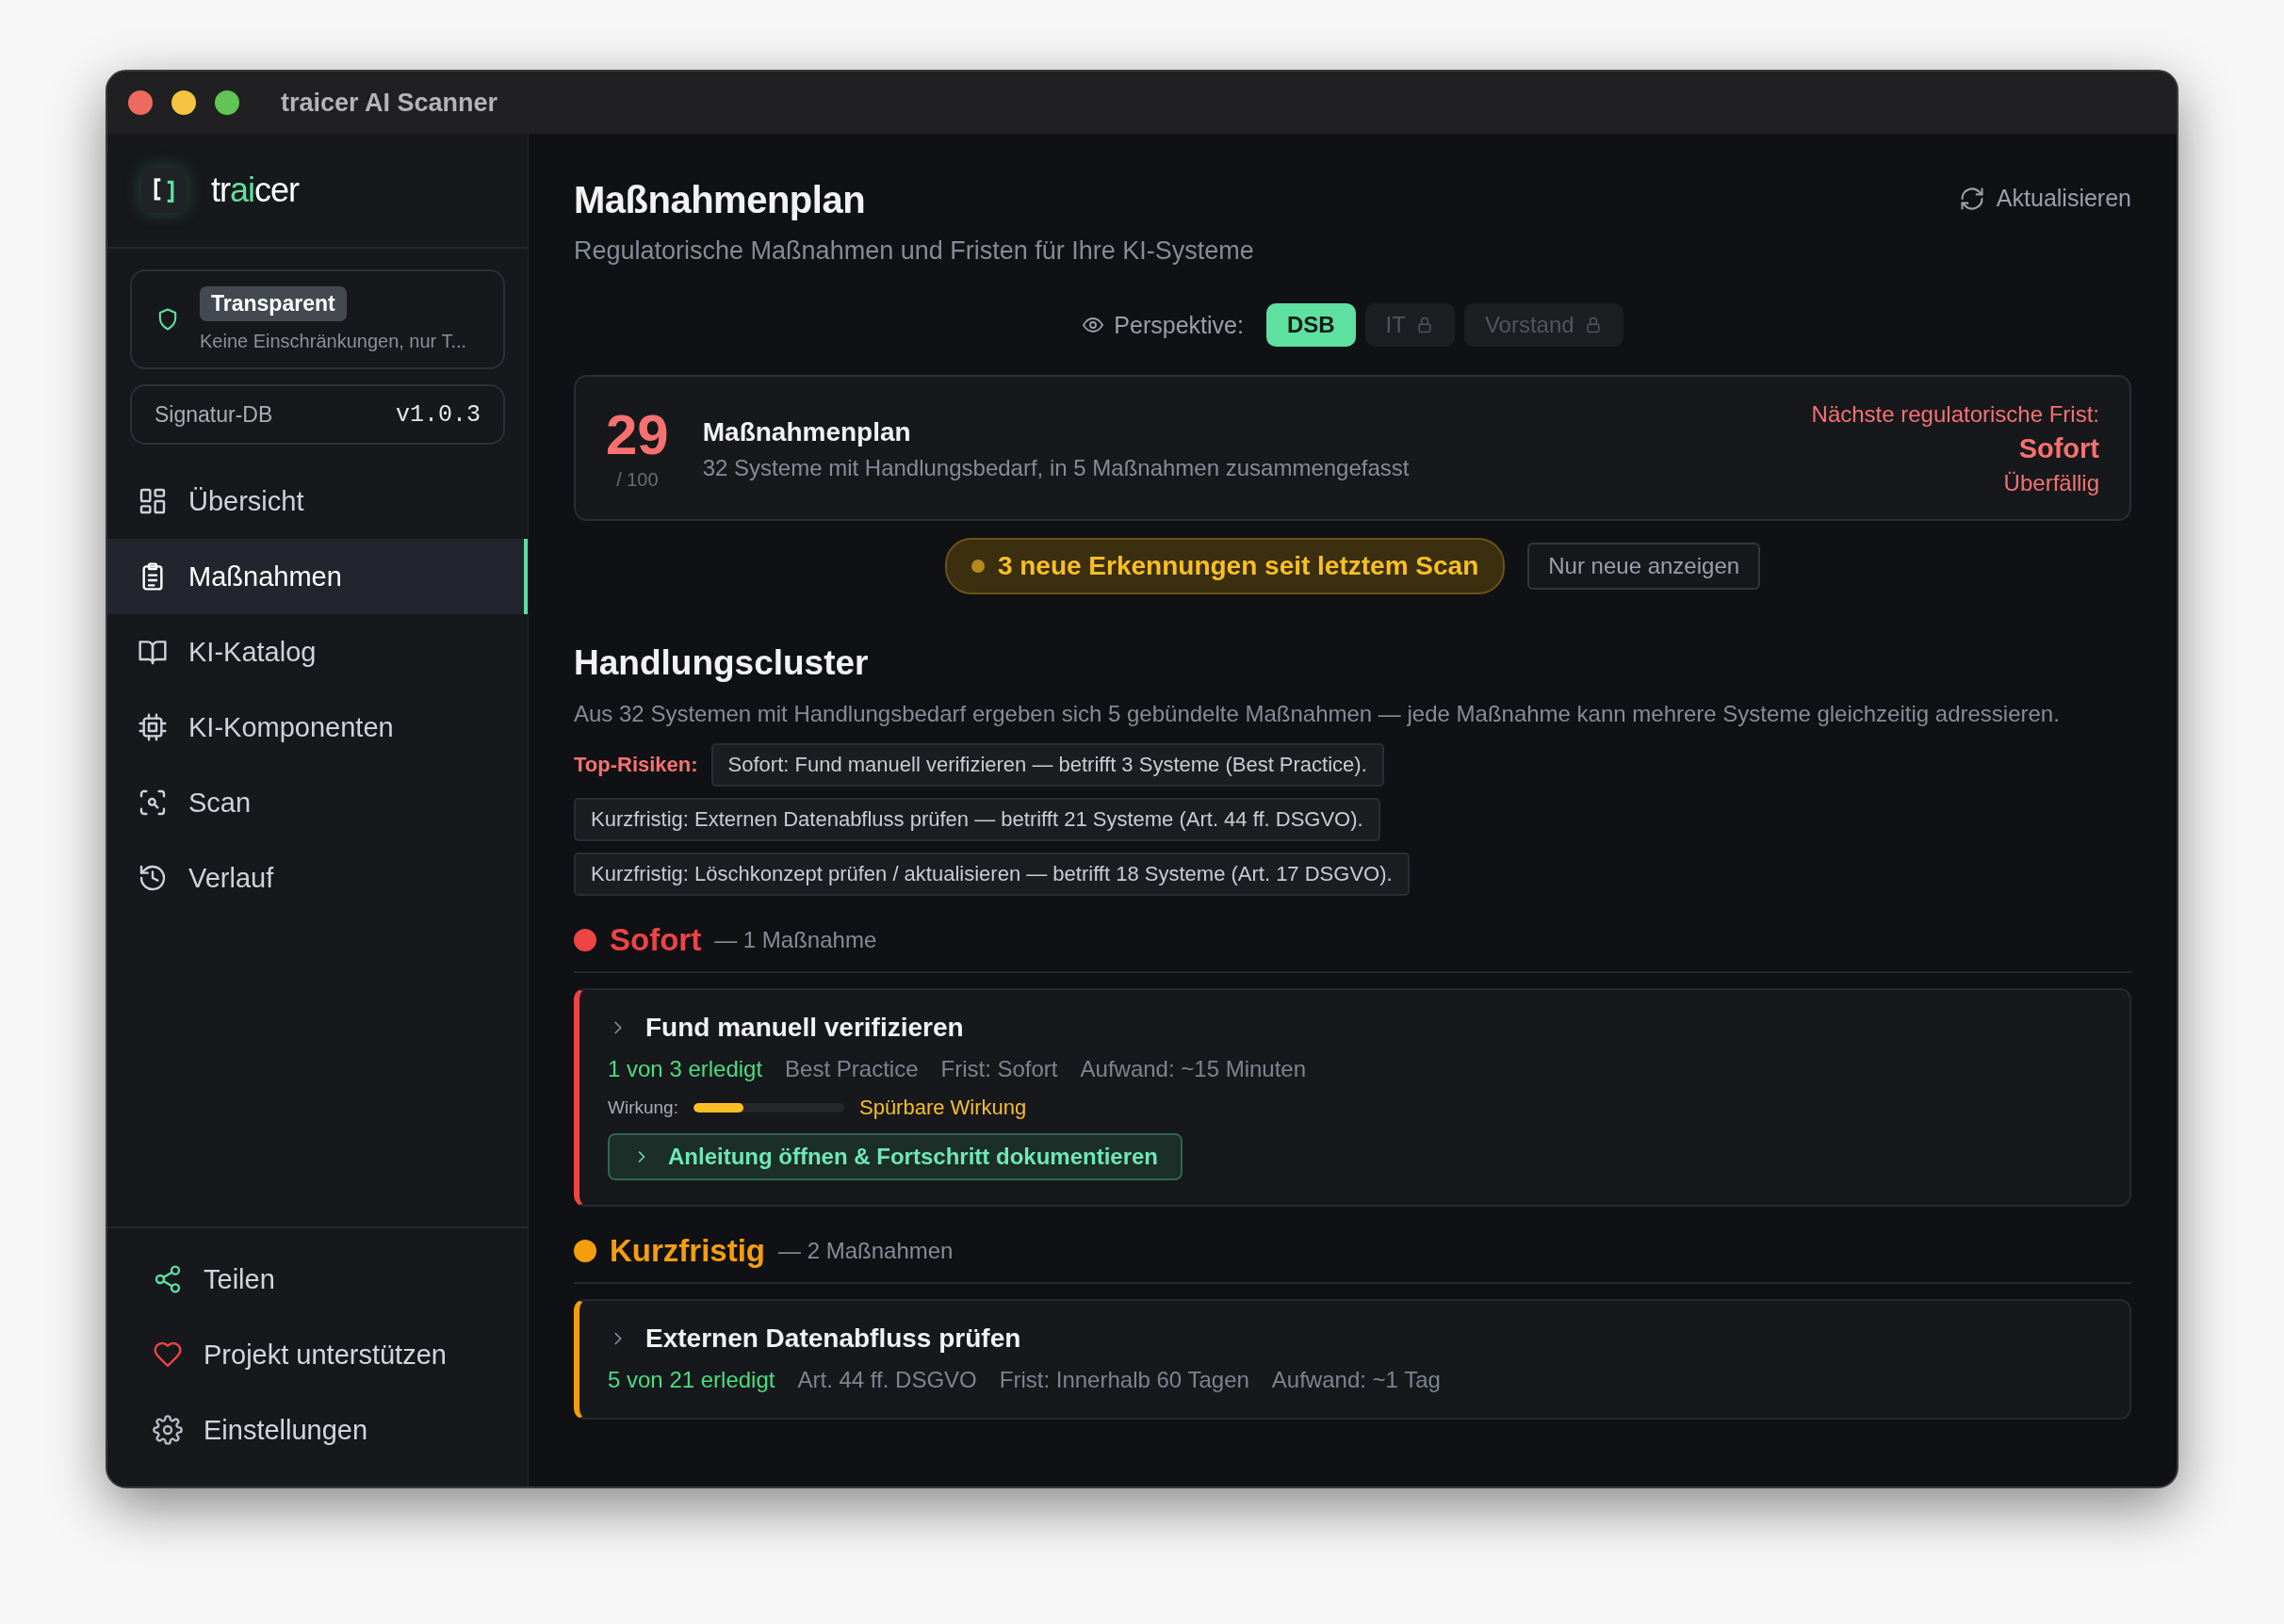 The width and height of the screenshot is (2284, 1624). I want to click on progress-text: 5 von 21 erledigt, so click(691, 1380).